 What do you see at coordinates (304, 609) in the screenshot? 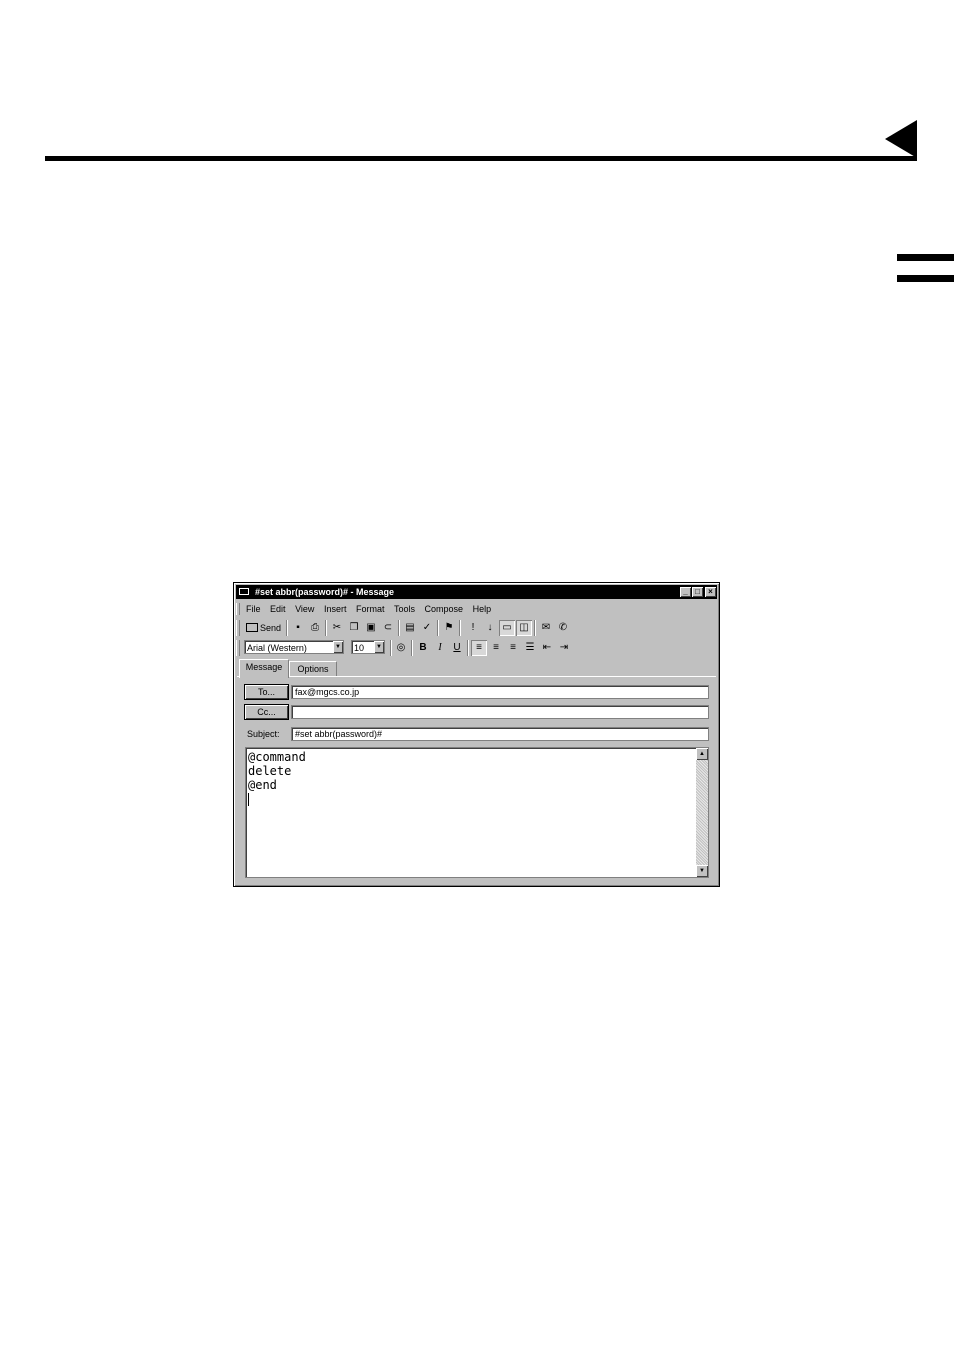
I see `menu-view: View` at bounding box center [304, 609].